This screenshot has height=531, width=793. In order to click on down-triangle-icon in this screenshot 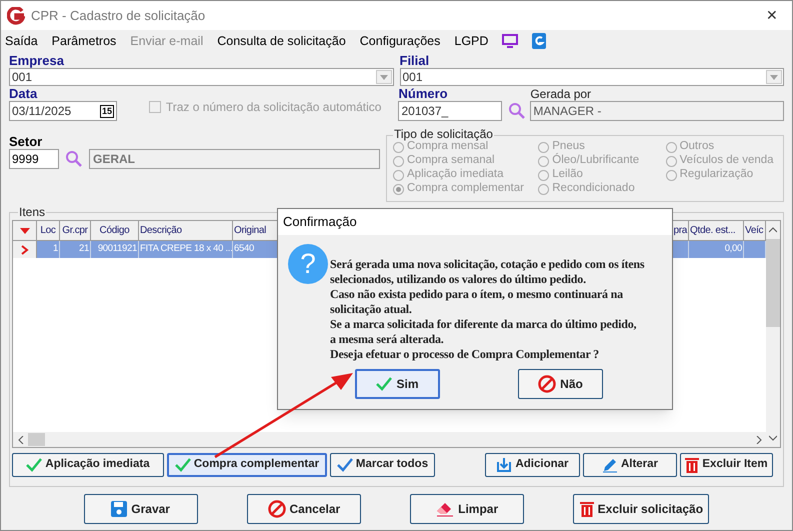, I will do `click(25, 231)`.